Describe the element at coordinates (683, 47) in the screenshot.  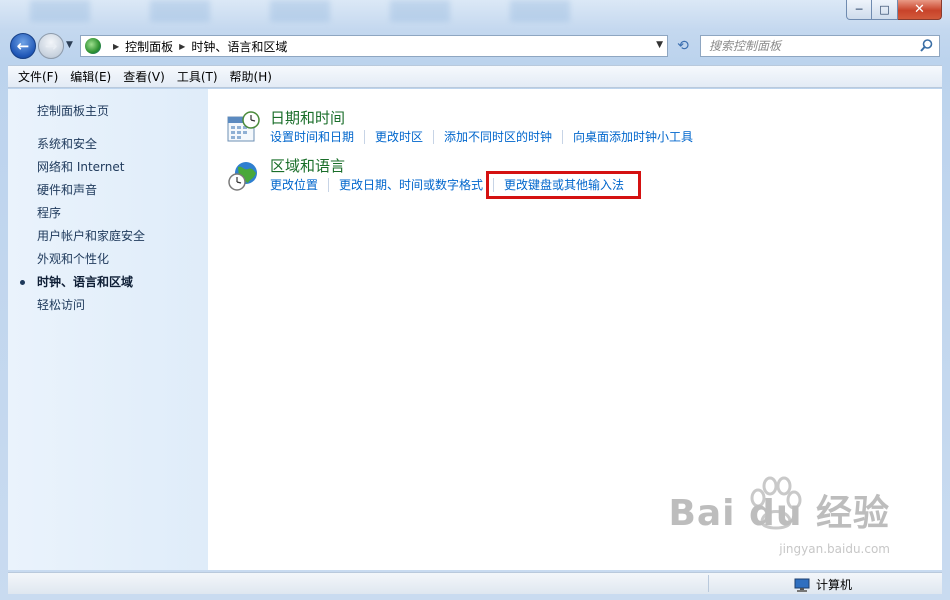
I see `refresh-button: ⟲` at that location.